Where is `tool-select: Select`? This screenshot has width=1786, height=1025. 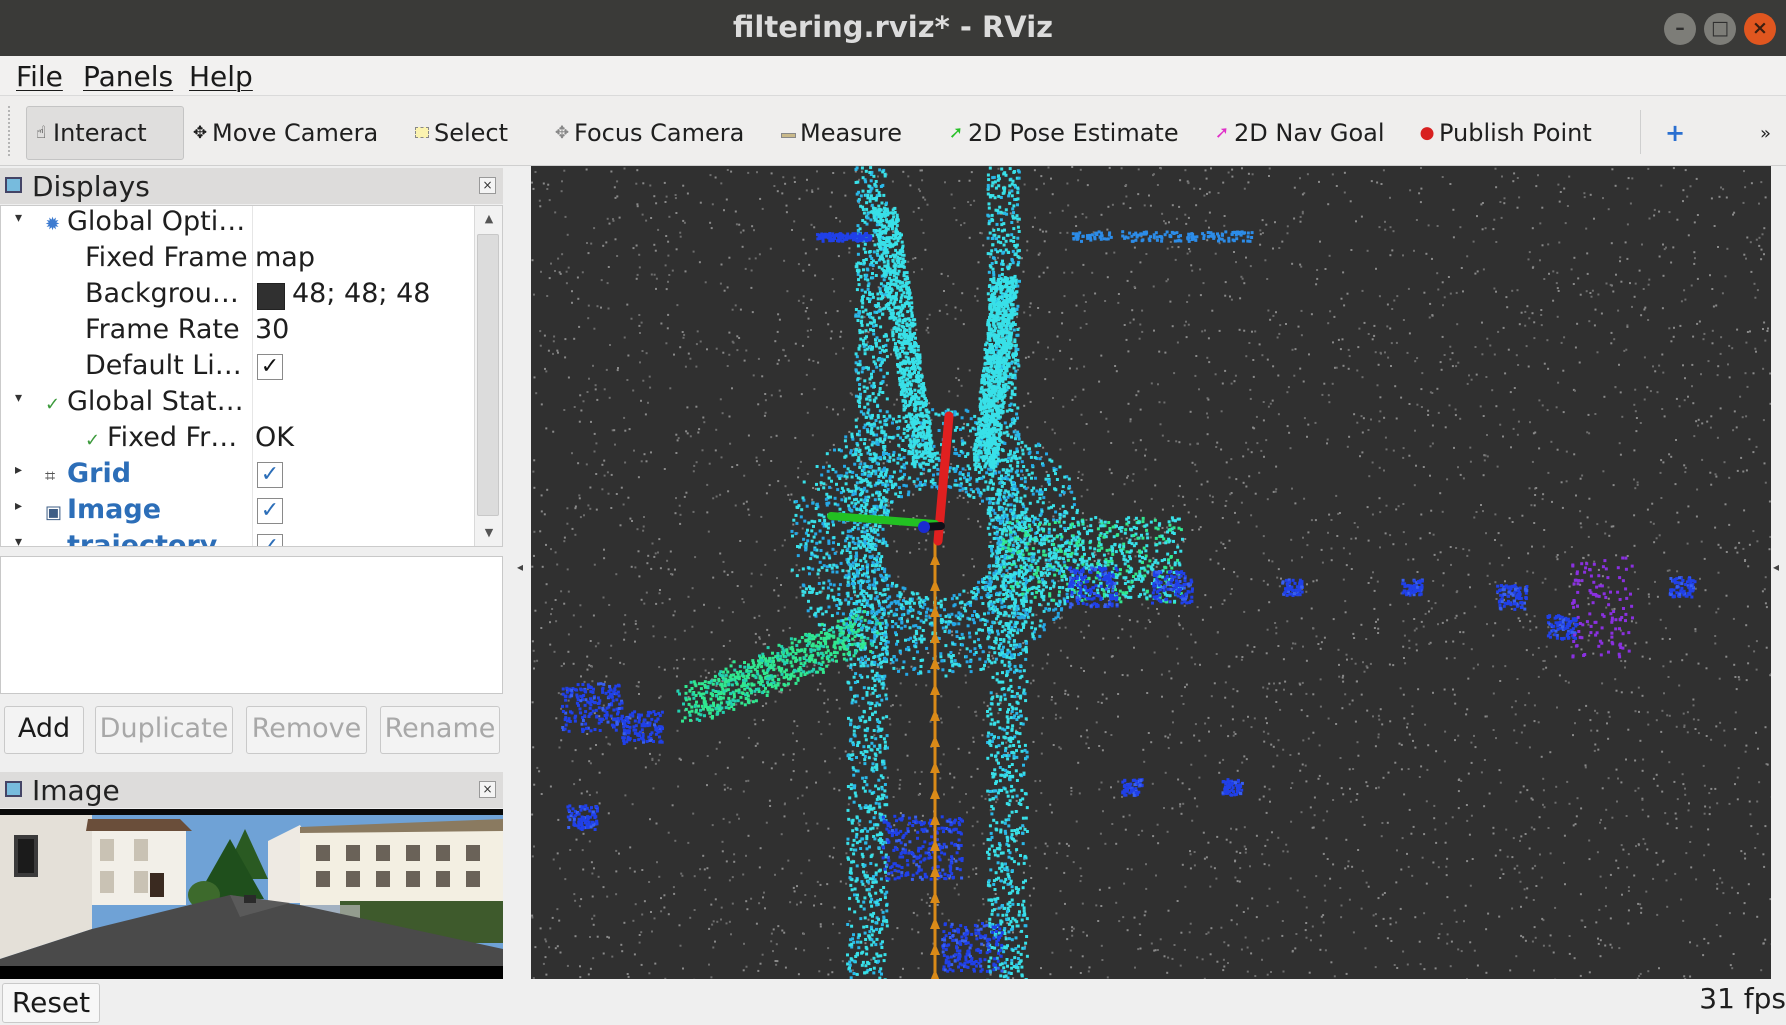
tool-select: Select is located at coordinates (460, 133).